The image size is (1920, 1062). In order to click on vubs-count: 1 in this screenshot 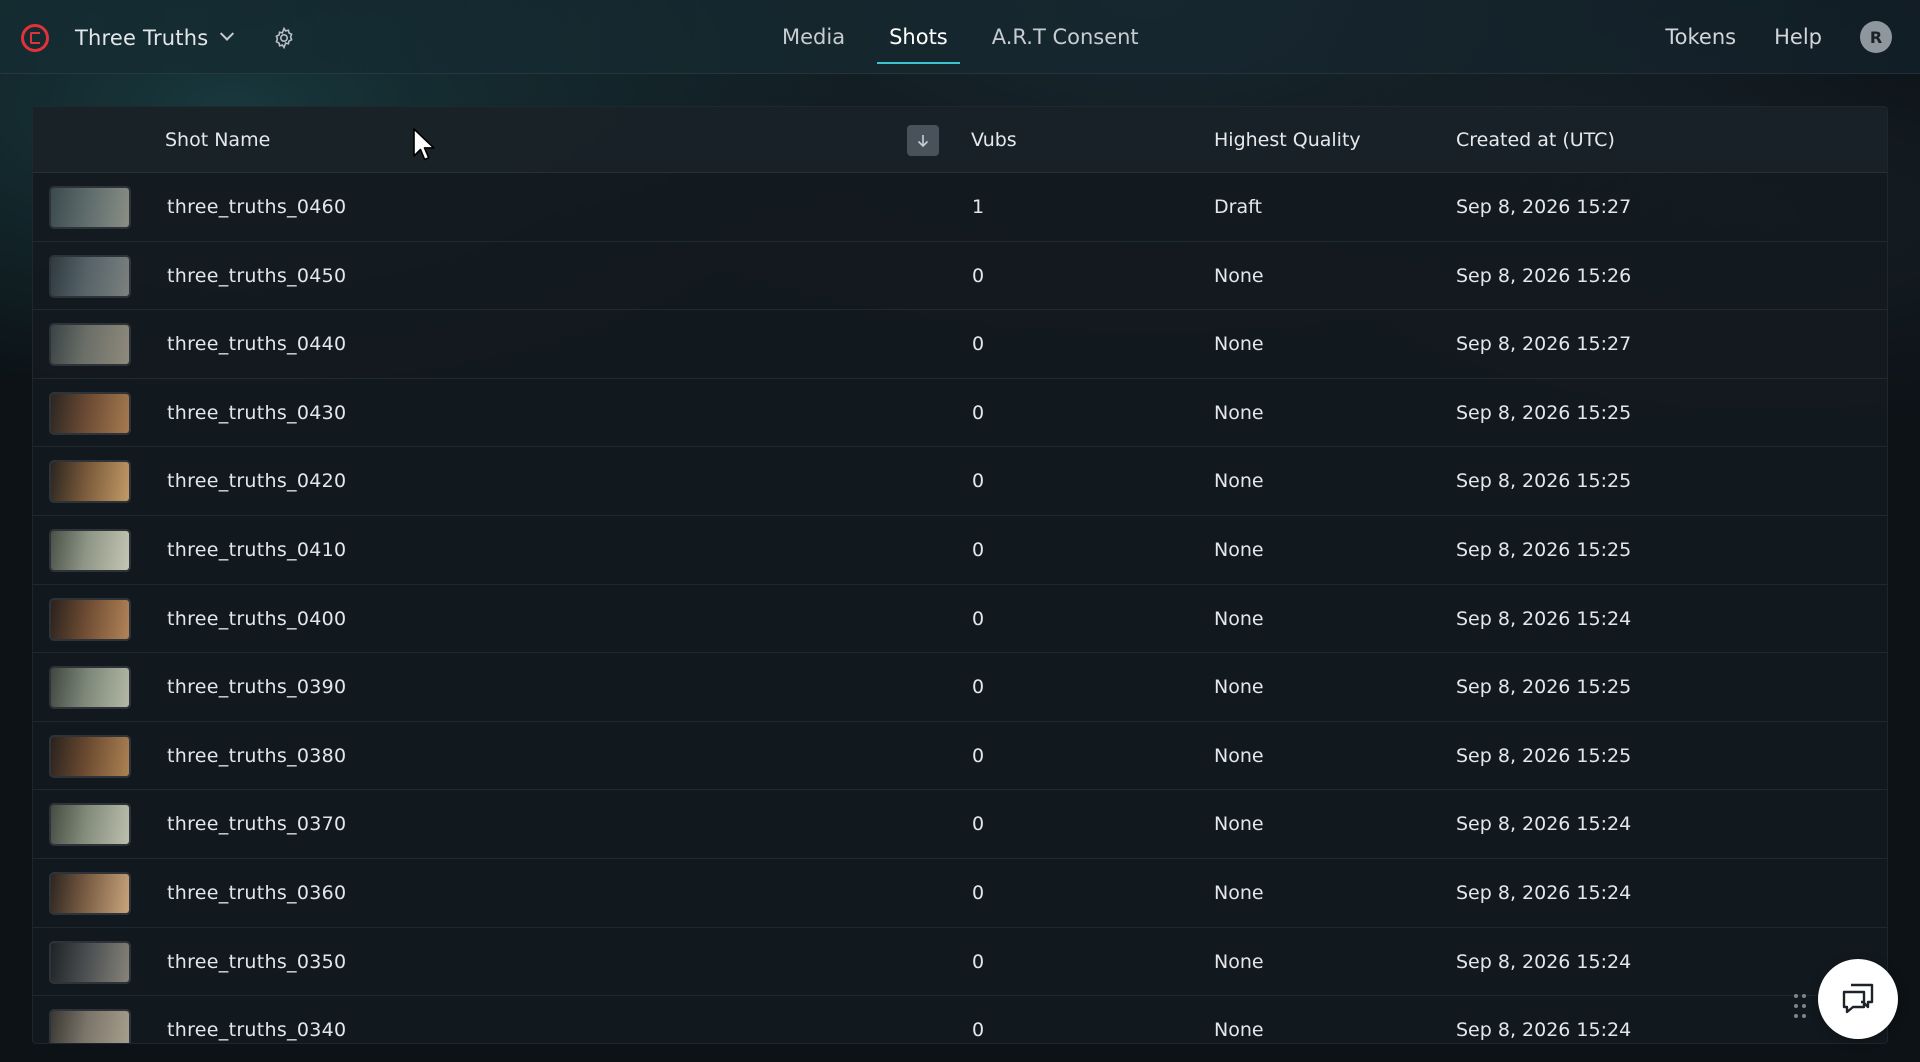, I will do `click(978, 207)`.